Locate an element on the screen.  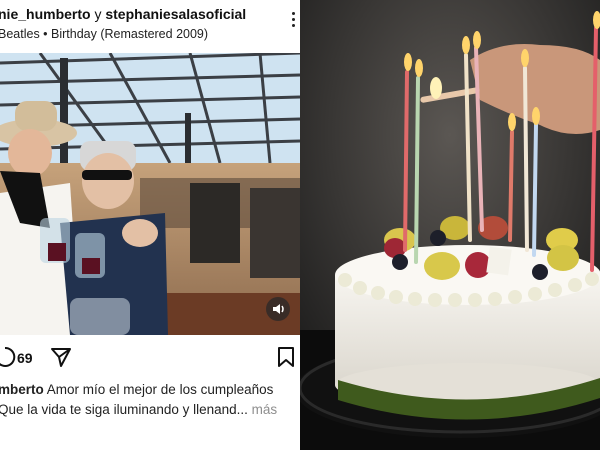
author-username: nie_humberto is located at coordinates (45, 14).